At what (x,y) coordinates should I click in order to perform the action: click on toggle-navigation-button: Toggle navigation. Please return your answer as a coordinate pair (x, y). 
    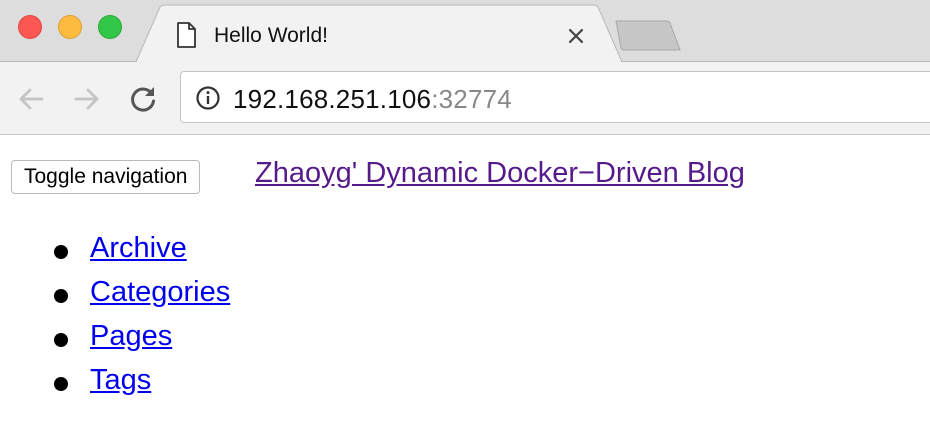
    Looking at the image, I should click on (106, 177).